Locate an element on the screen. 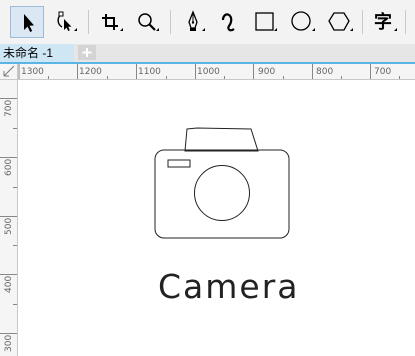 The image size is (415, 356). artistic-media-tool-icon is located at coordinates (229, 22).